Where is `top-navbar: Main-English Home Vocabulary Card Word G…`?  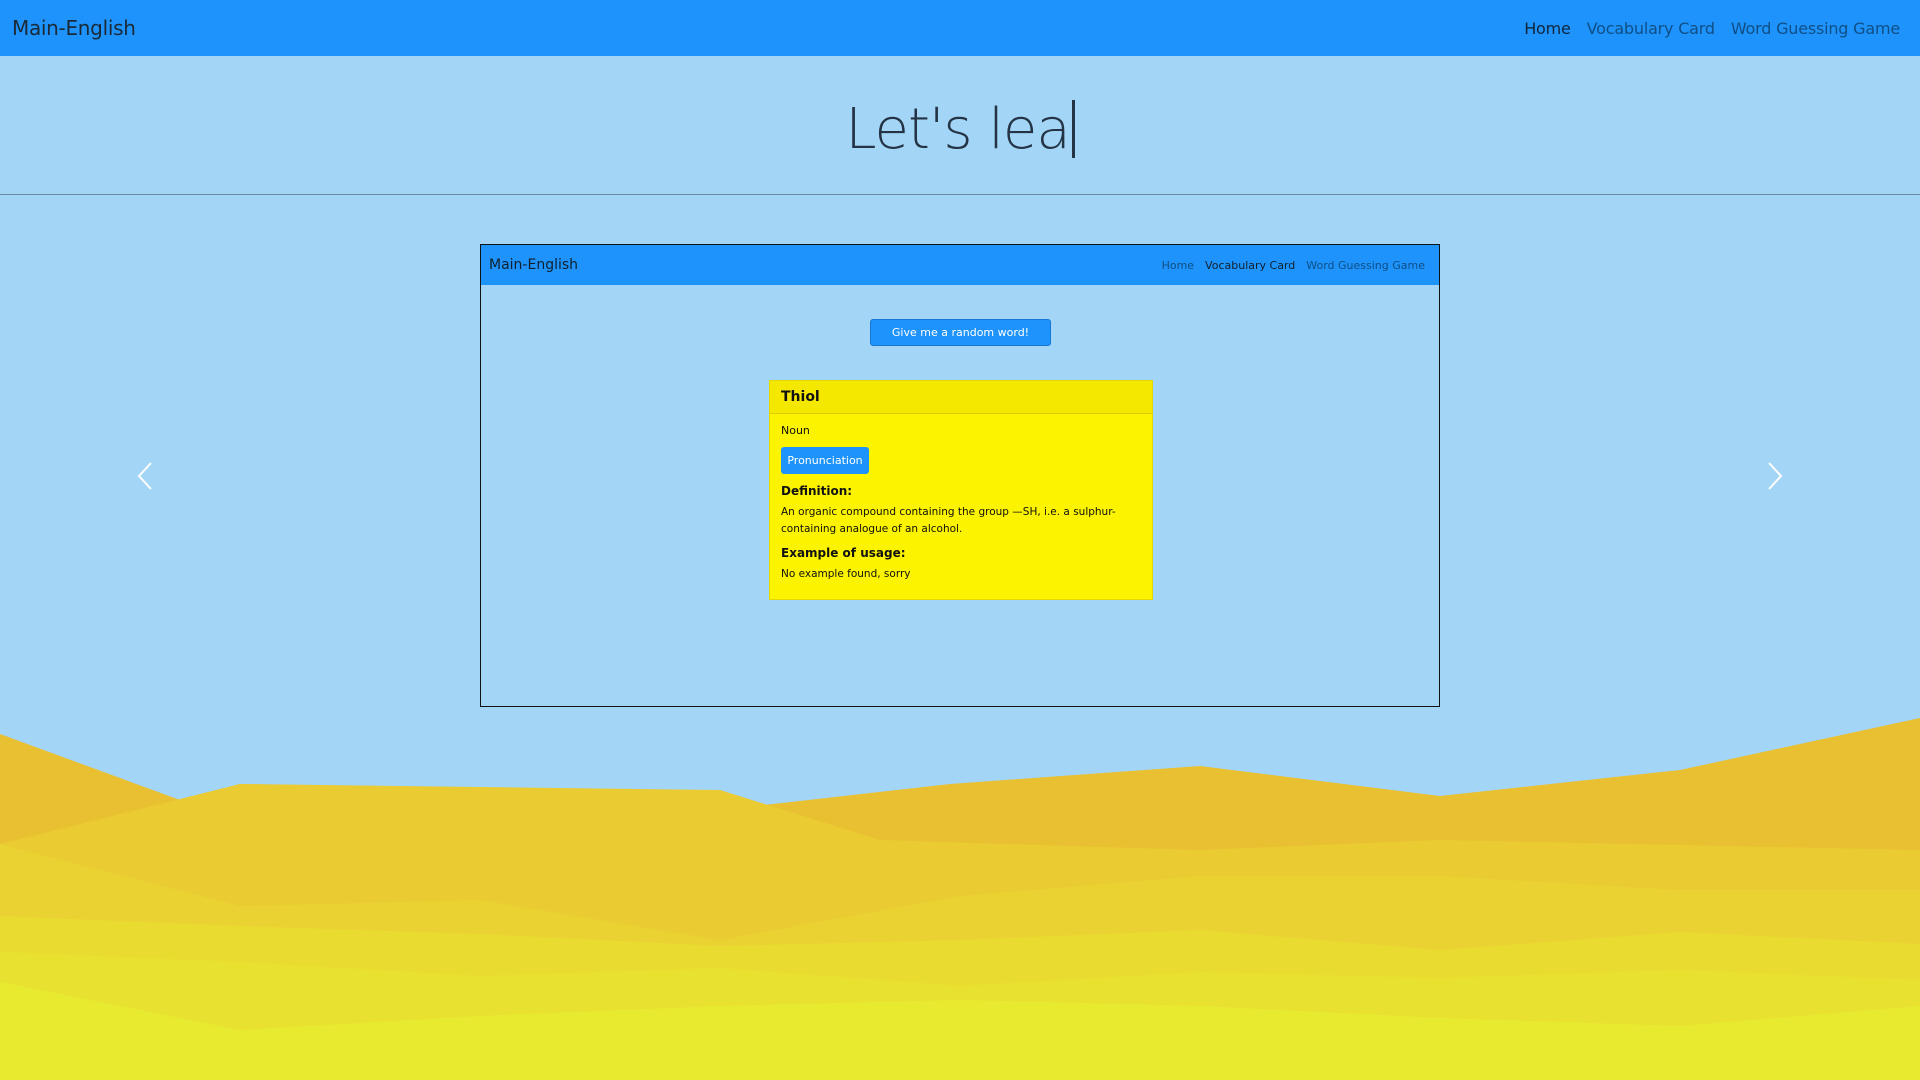
top-navbar: Main-English Home Vocabulary Card Word G… is located at coordinates (960, 28).